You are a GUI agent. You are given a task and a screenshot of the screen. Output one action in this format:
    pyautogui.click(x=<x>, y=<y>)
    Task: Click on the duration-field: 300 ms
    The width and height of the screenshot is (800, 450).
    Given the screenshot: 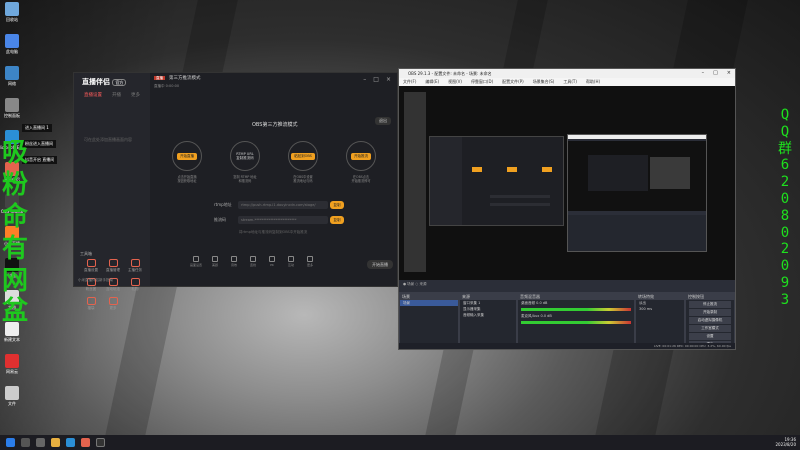 What is the action you would take?
    pyautogui.click(x=660, y=309)
    